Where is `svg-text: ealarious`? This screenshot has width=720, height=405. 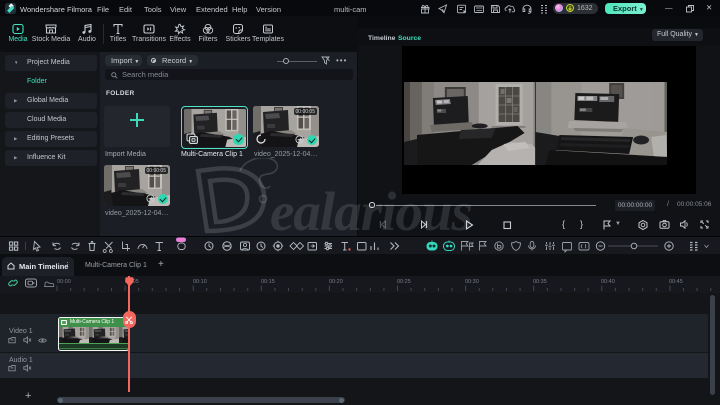 svg-text: ealarious is located at coordinates (371, 211).